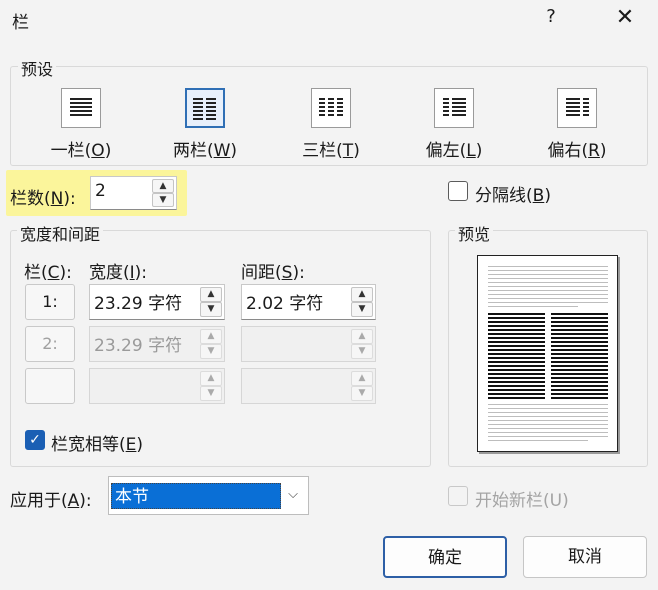 The height and width of the screenshot is (590, 658). Describe the element at coordinates (454, 108) in the screenshot. I see `left-column-icon` at that location.